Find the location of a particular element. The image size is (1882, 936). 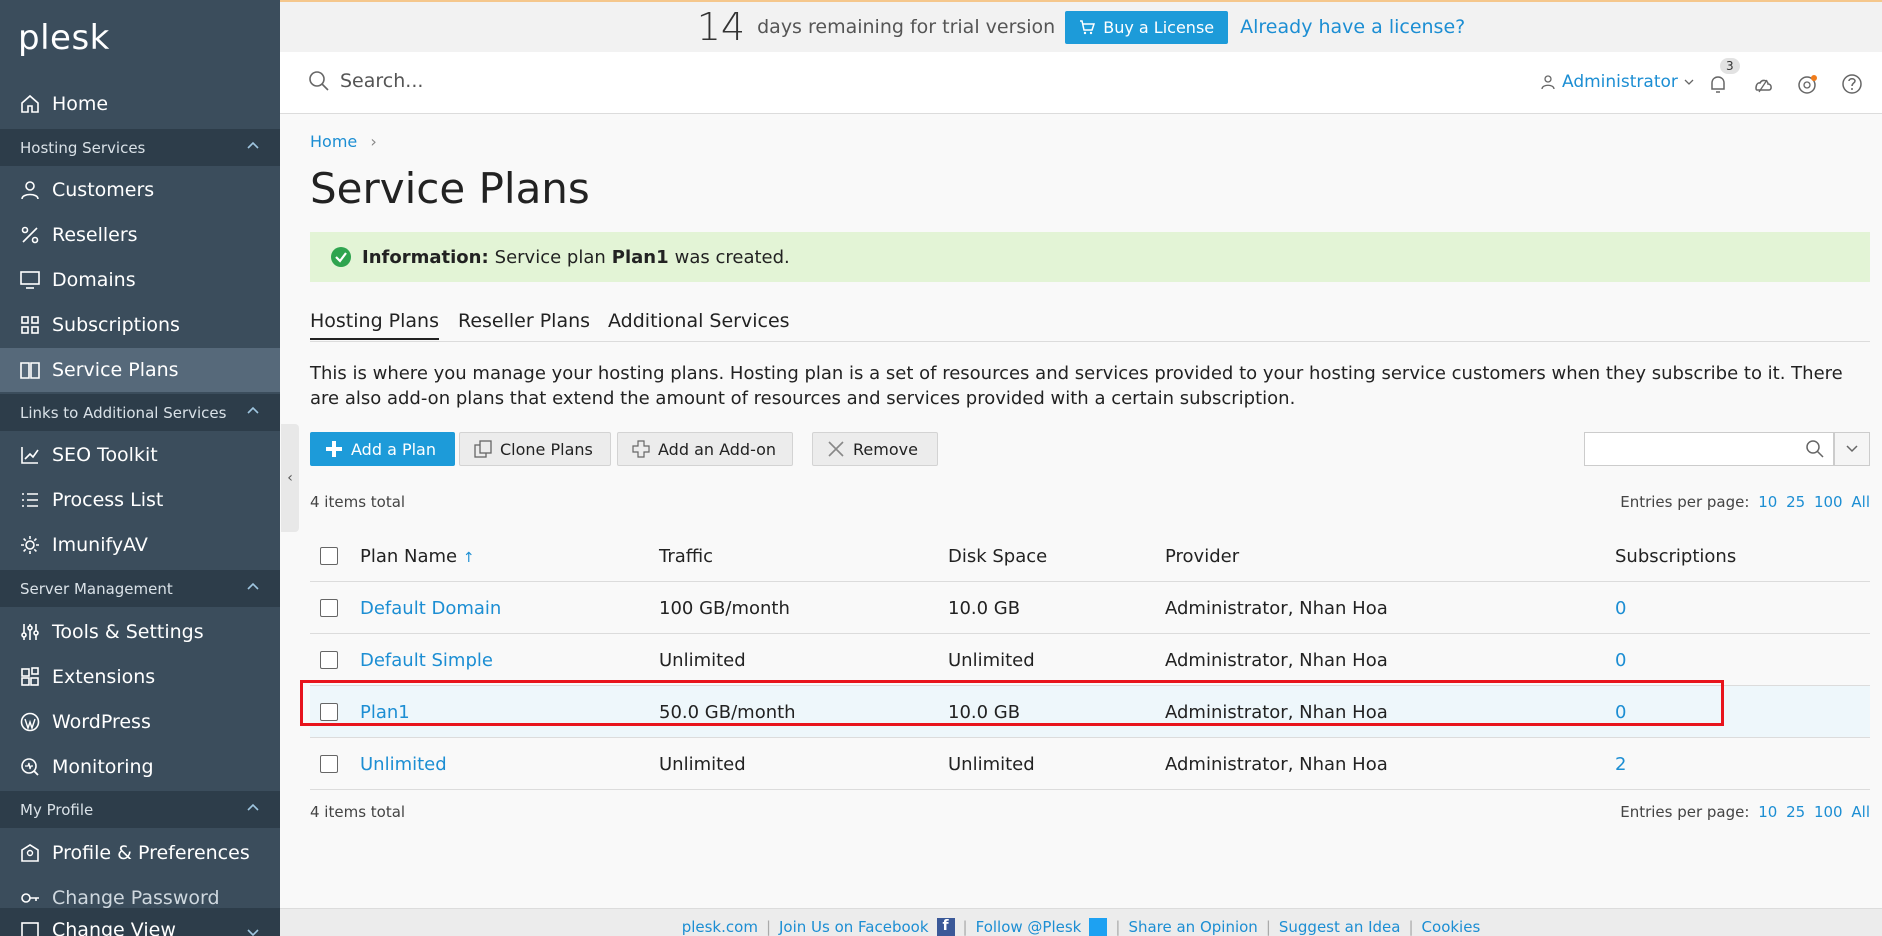

buy-license-label: Buy a License is located at coordinates (1159, 27).